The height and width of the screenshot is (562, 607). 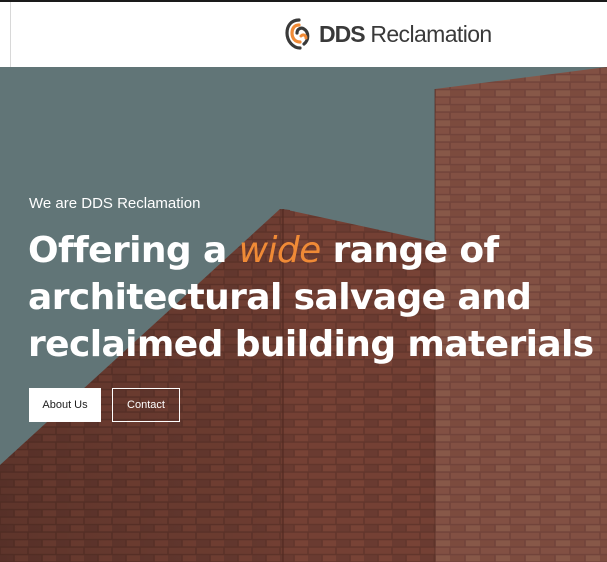 I want to click on brand-wordmark-bold: DDS, so click(x=342, y=33).